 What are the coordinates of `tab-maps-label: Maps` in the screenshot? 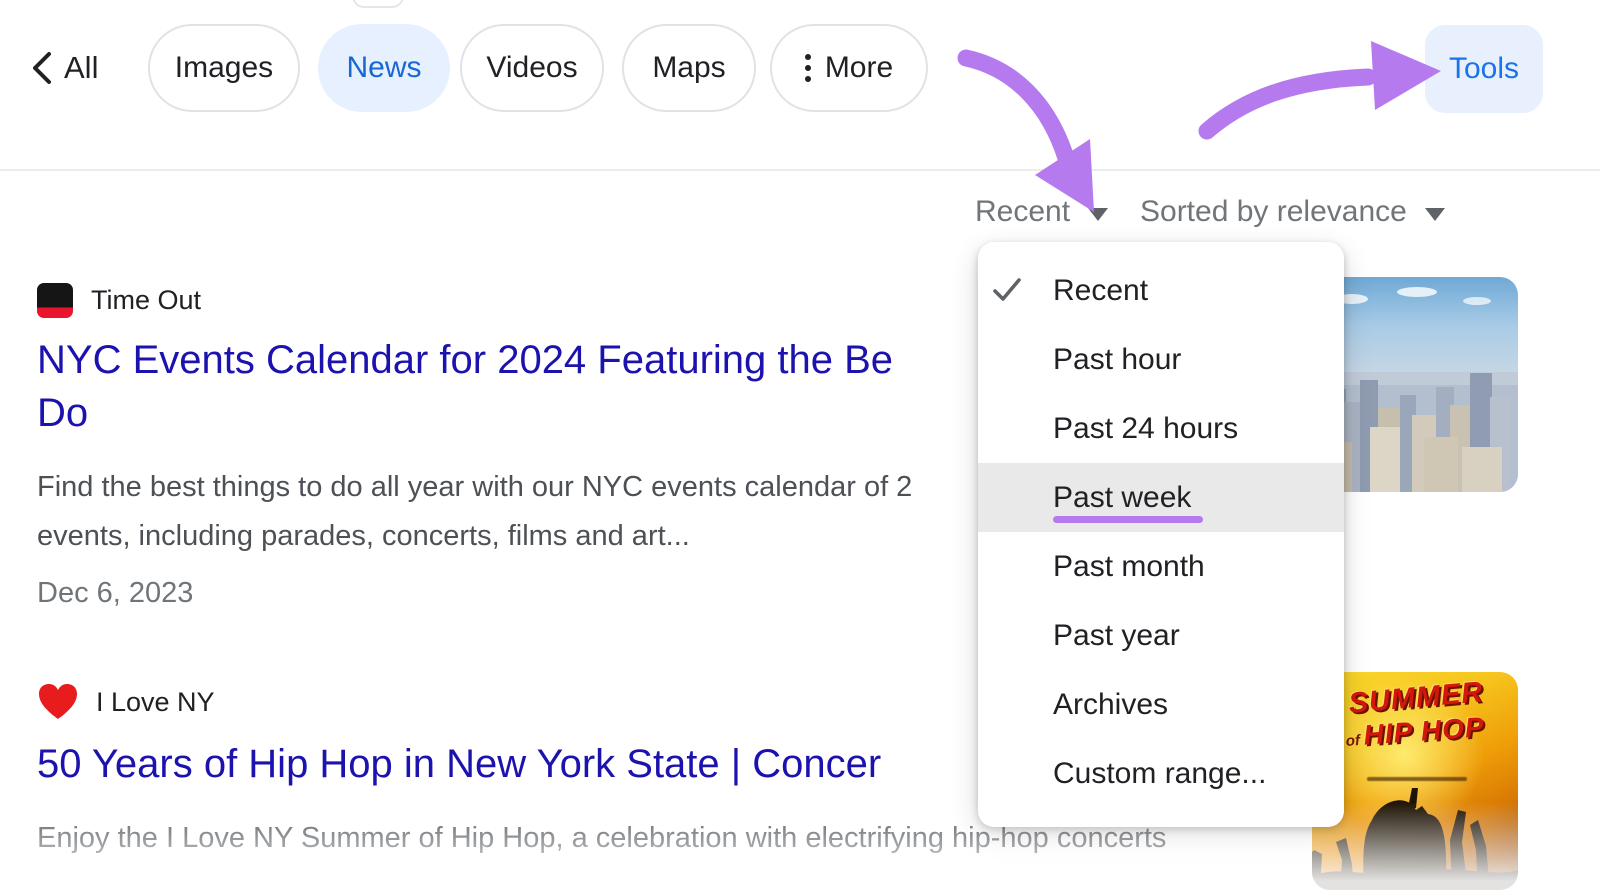 It's located at (689, 67).